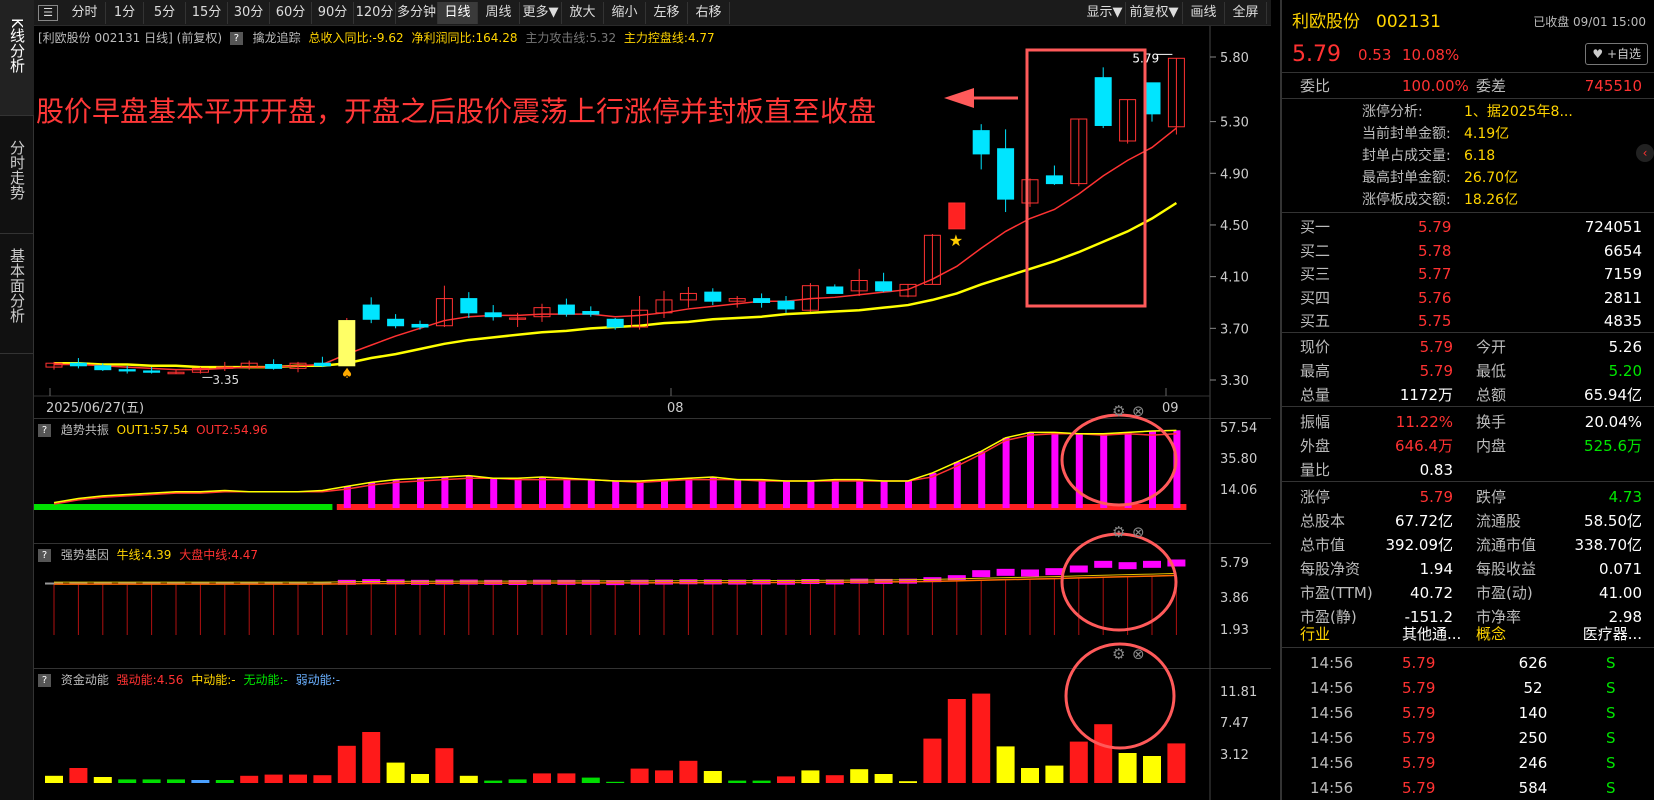 Image resolution: width=1654 pixels, height=800 pixels. I want to click on y-tick-label: 3.70, so click(1234, 329).